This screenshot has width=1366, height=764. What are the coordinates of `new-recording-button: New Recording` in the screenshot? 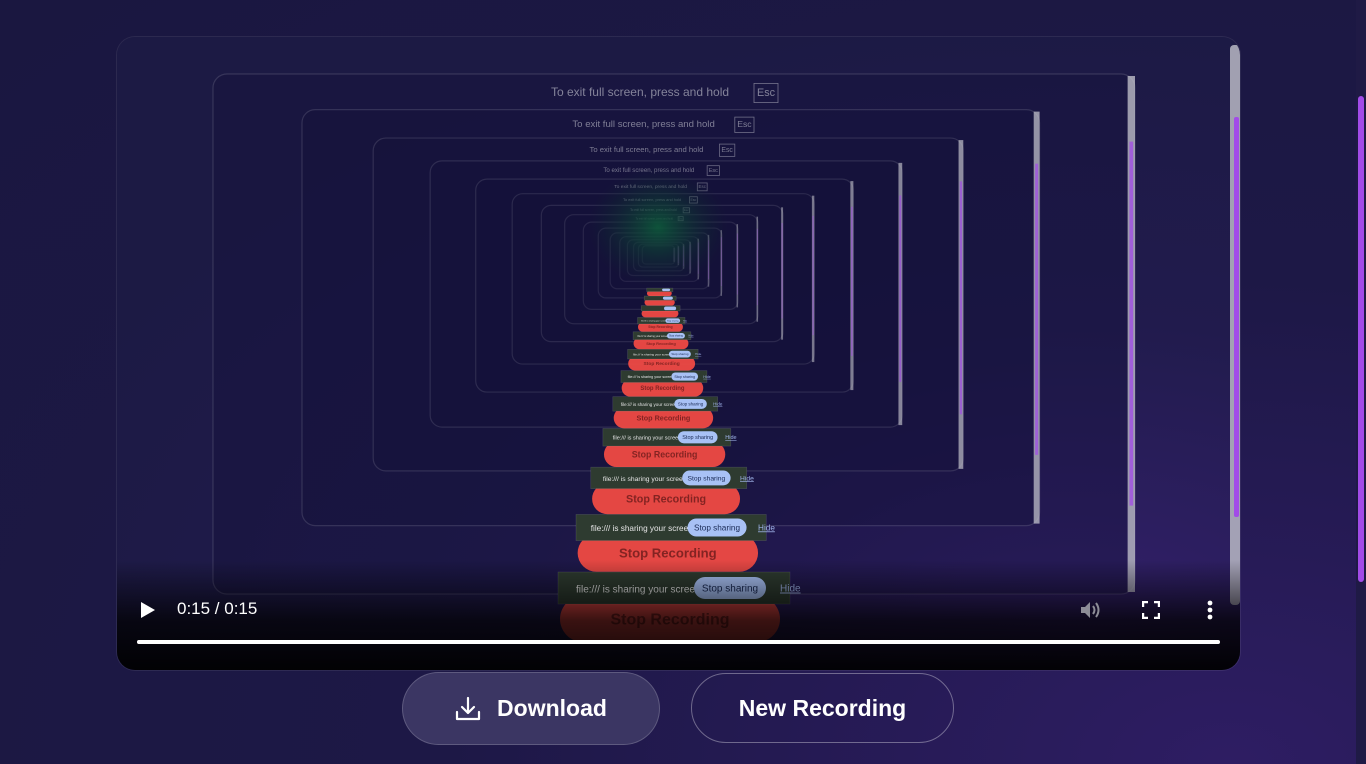 It's located at (822, 708).